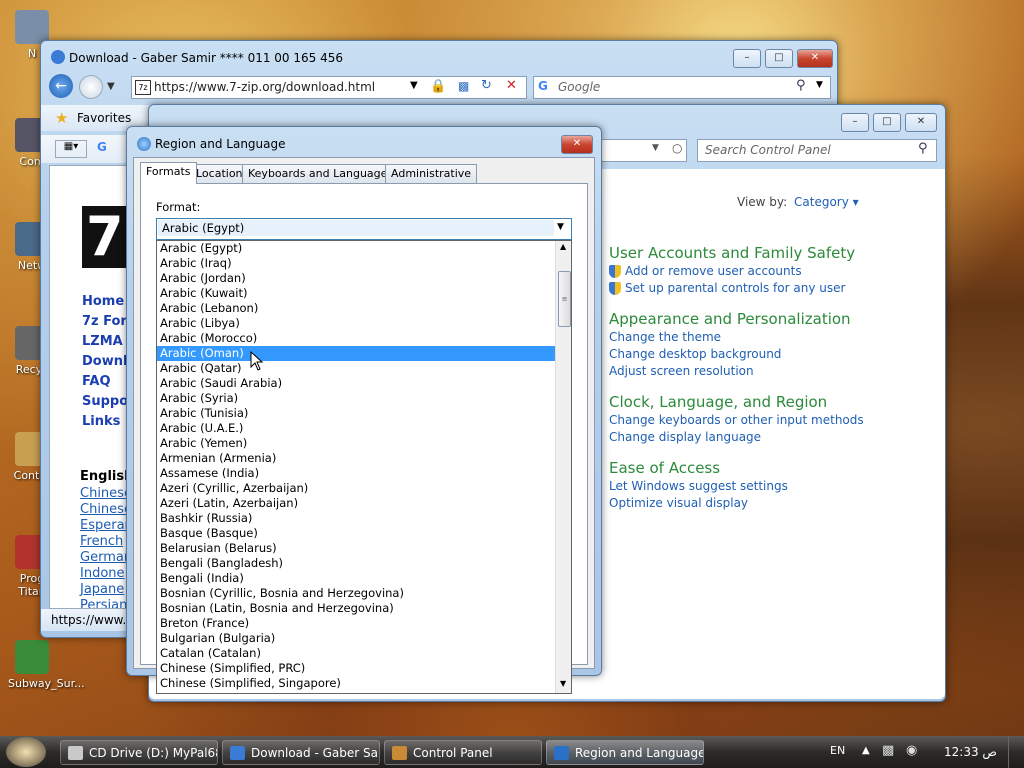  What do you see at coordinates (356, 503) in the screenshot?
I see `format-list-item: Azeri (Latin, Azerbaijan)` at bounding box center [356, 503].